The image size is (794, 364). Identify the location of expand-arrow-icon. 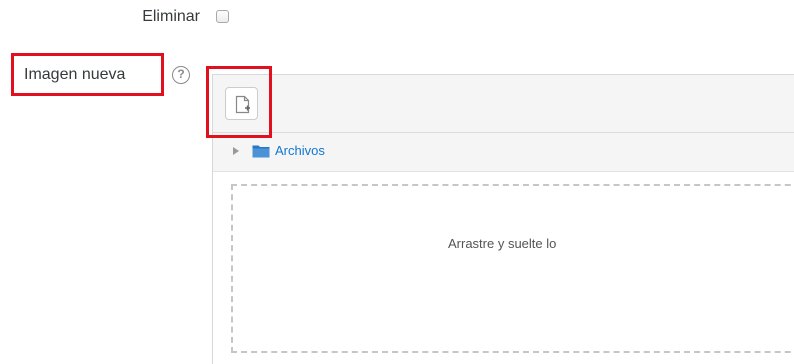
(236, 151).